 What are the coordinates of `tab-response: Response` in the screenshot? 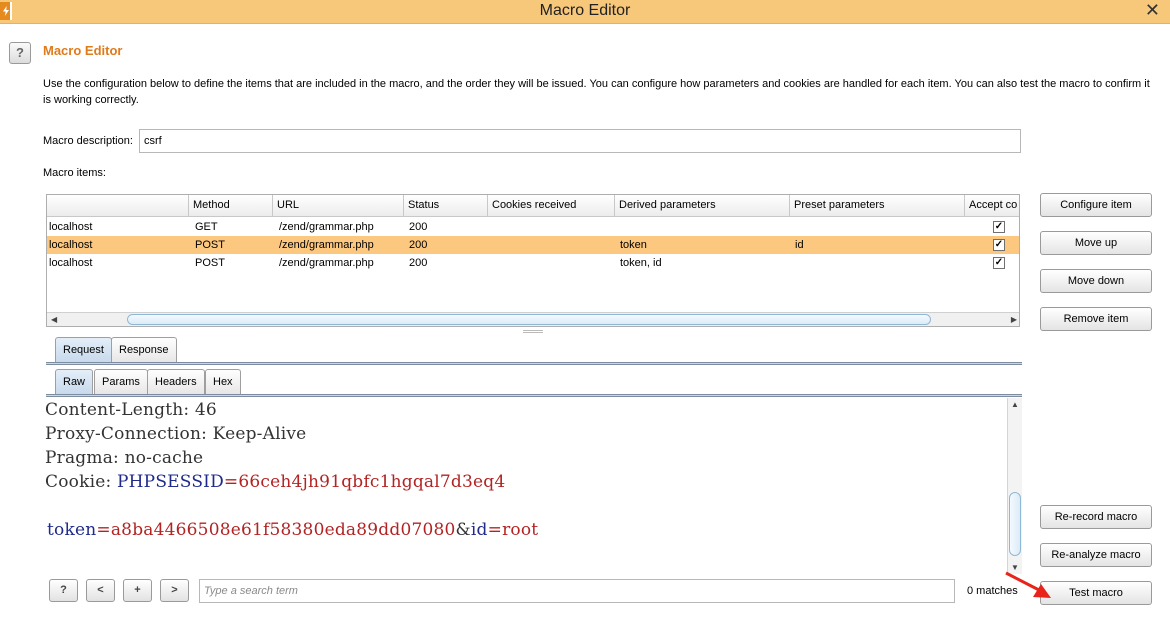 It's located at (144, 350).